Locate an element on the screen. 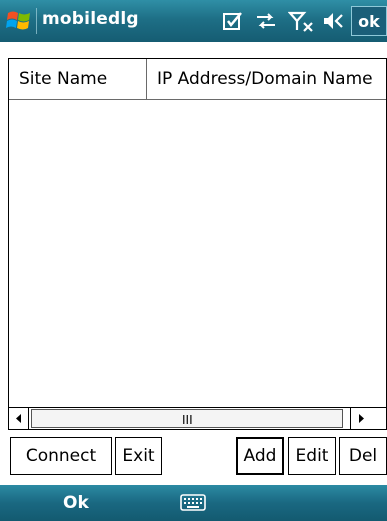  volume-icon is located at coordinates (335, 21).